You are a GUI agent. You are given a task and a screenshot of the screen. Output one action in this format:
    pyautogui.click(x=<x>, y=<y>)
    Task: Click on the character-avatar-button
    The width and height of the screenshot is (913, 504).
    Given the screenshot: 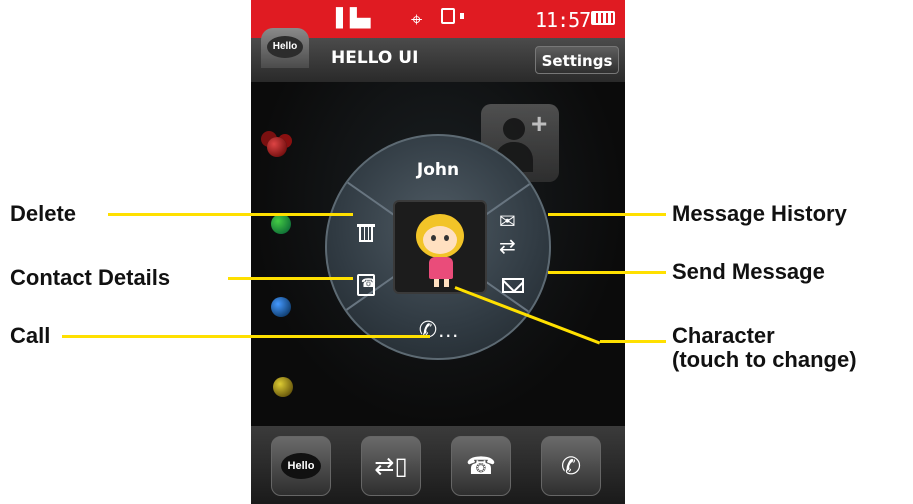 What is the action you would take?
    pyautogui.click(x=440, y=247)
    